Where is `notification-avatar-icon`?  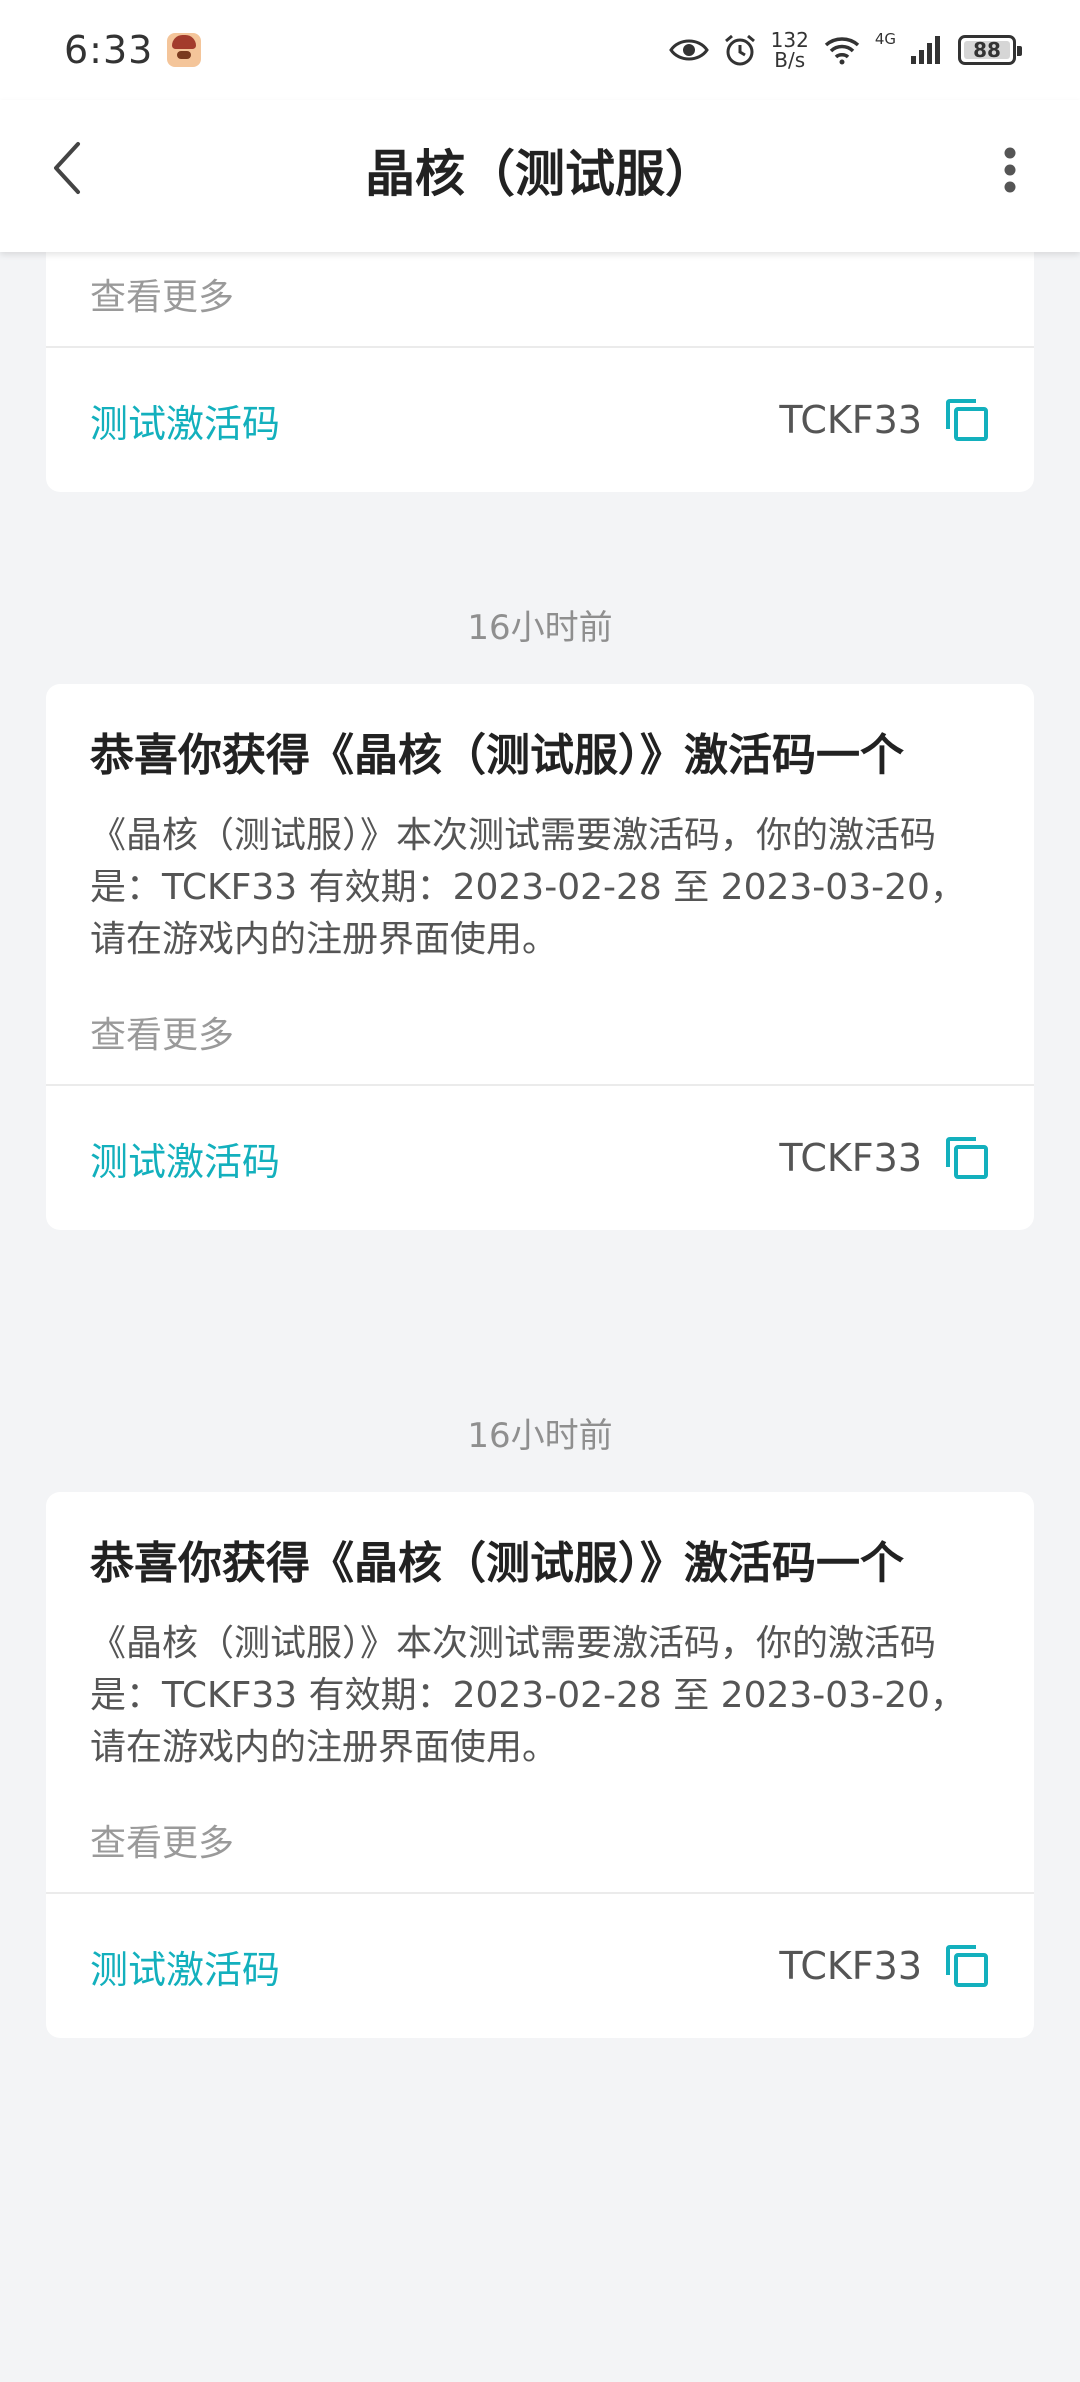
notification-avatar-icon is located at coordinates (184, 50).